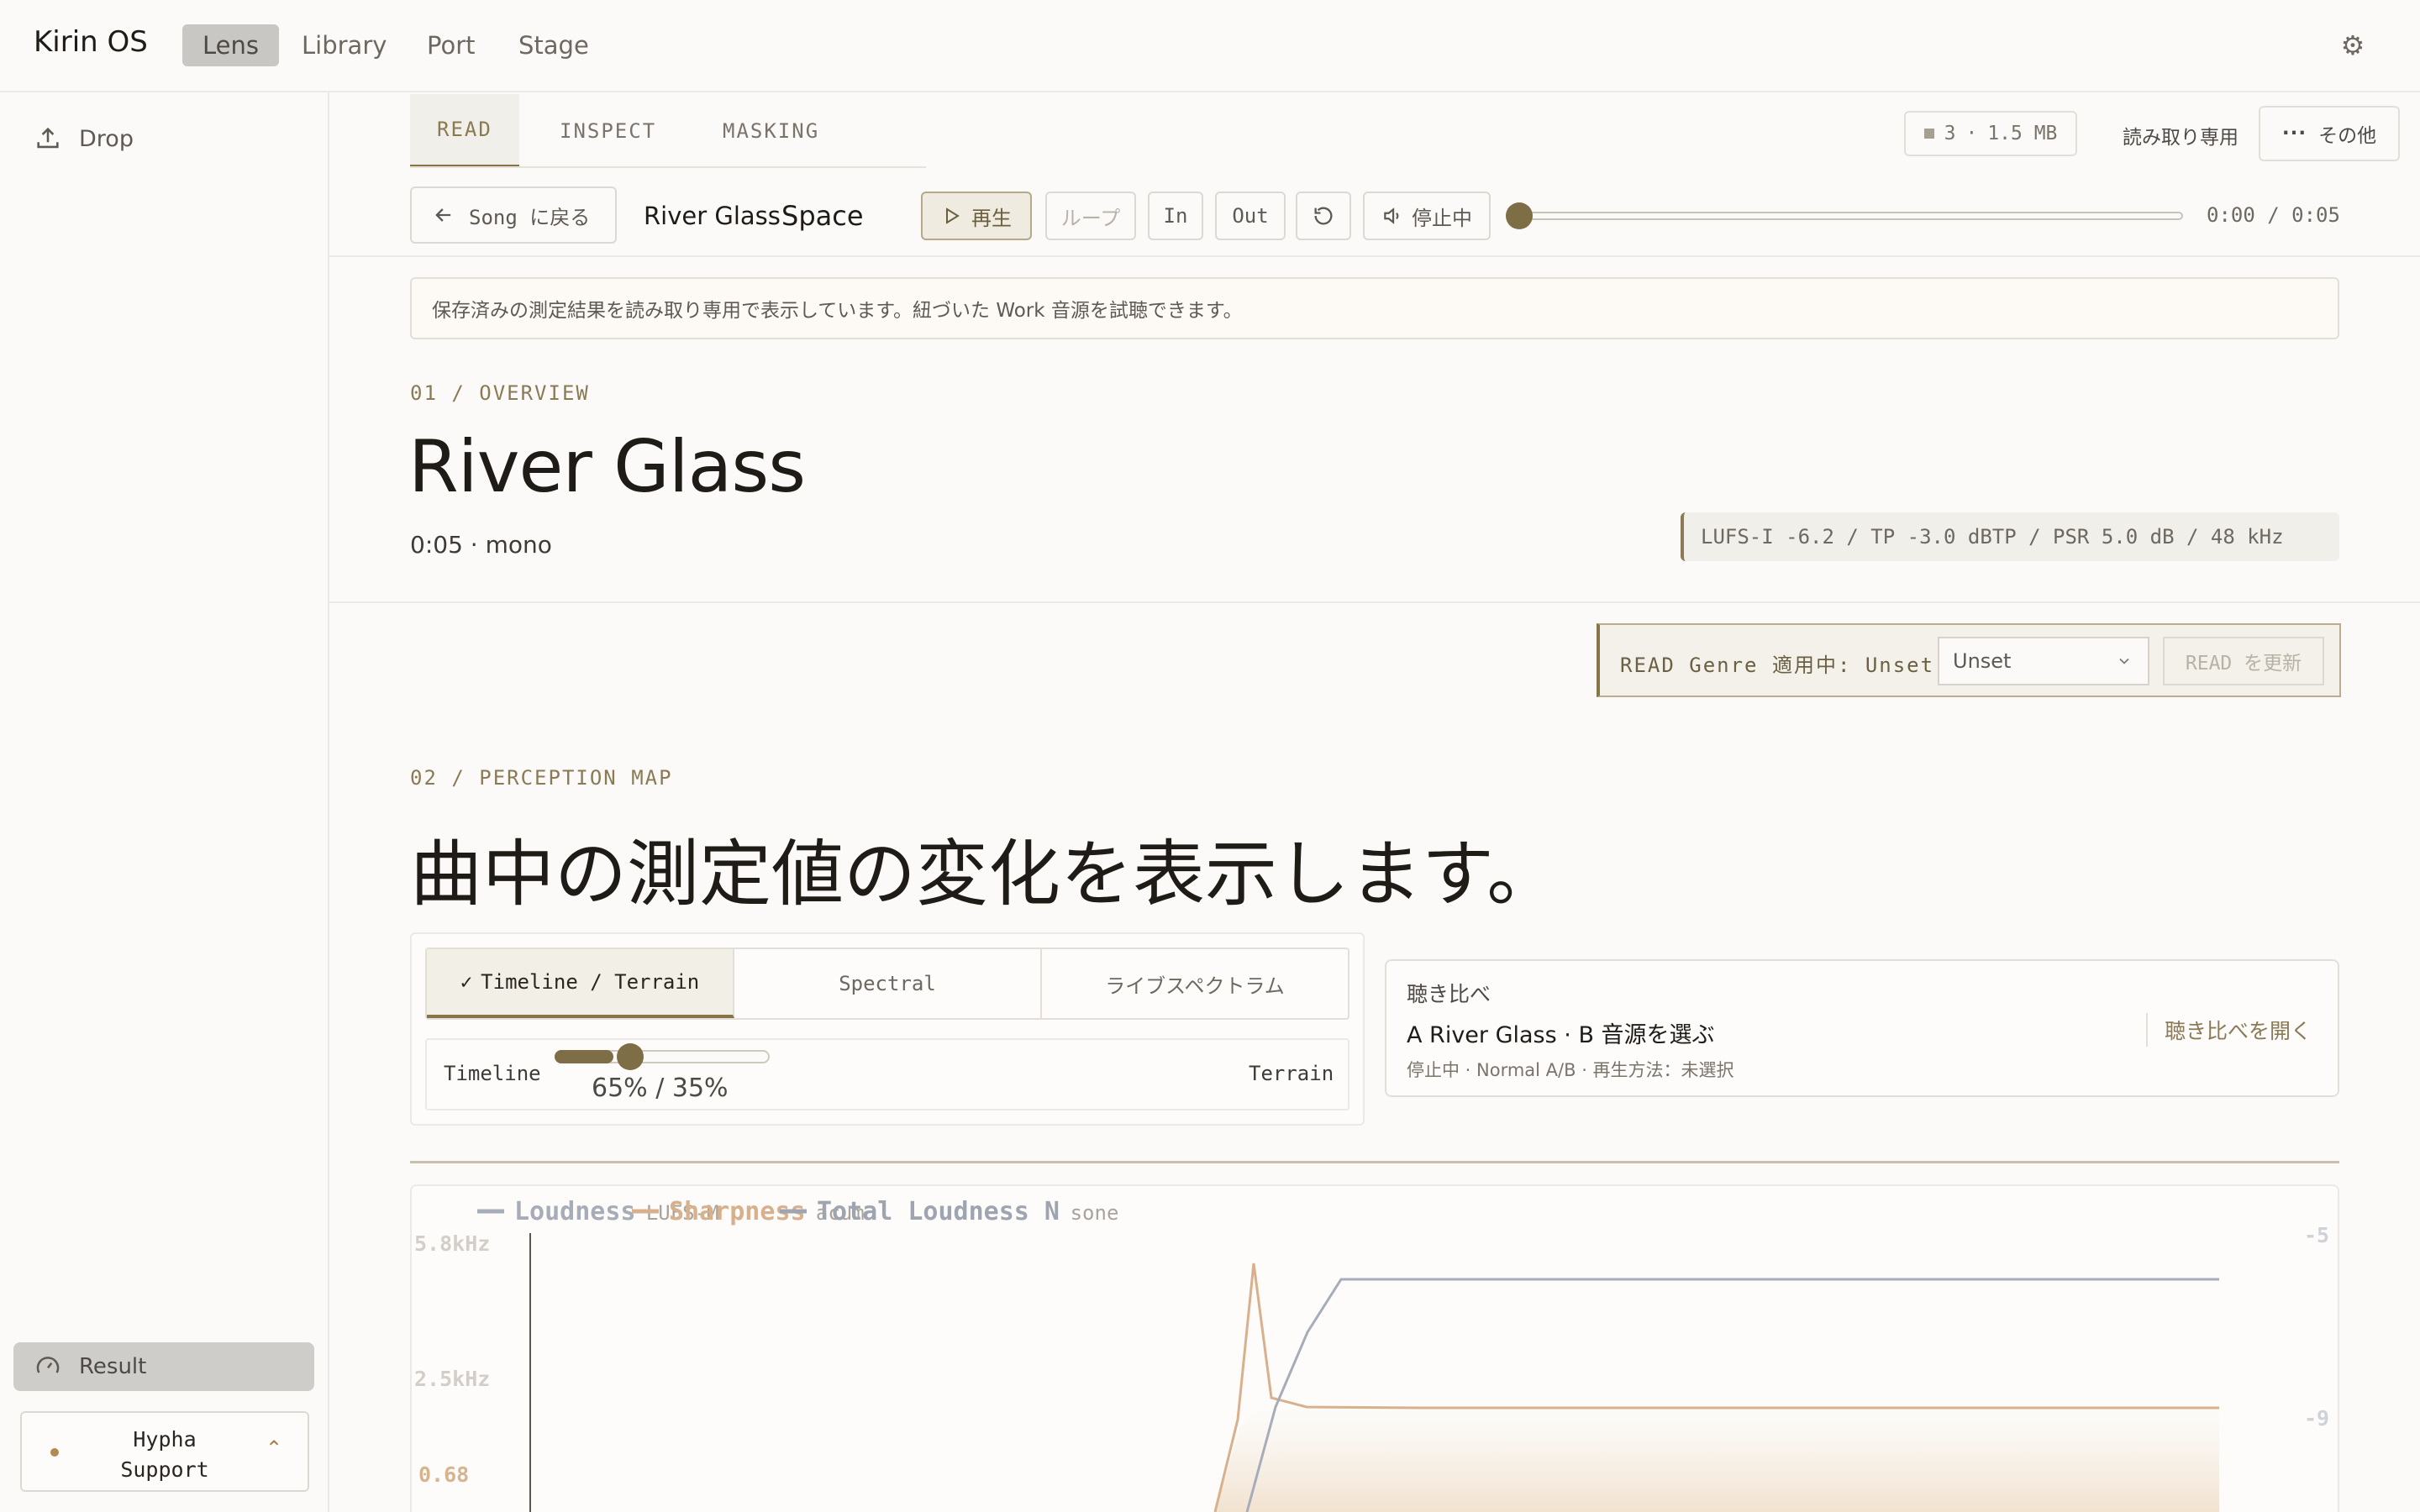 The width and height of the screenshot is (2420, 1512). Describe the element at coordinates (575, 1211) in the screenshot. I see `legend-name: Loudness` at that location.